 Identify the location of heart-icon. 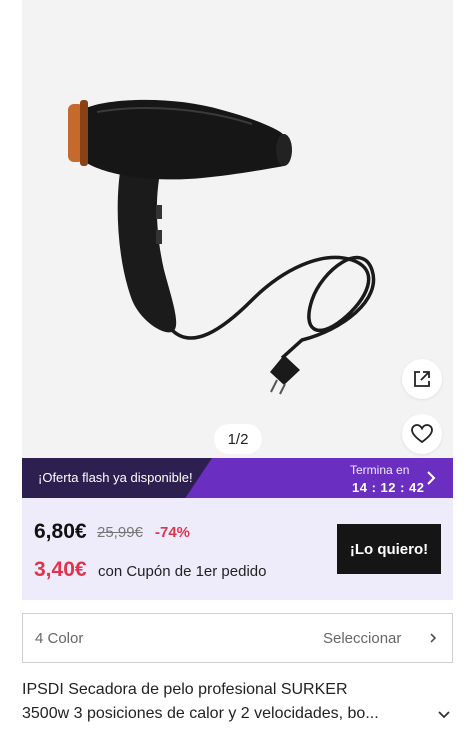
(422, 434).